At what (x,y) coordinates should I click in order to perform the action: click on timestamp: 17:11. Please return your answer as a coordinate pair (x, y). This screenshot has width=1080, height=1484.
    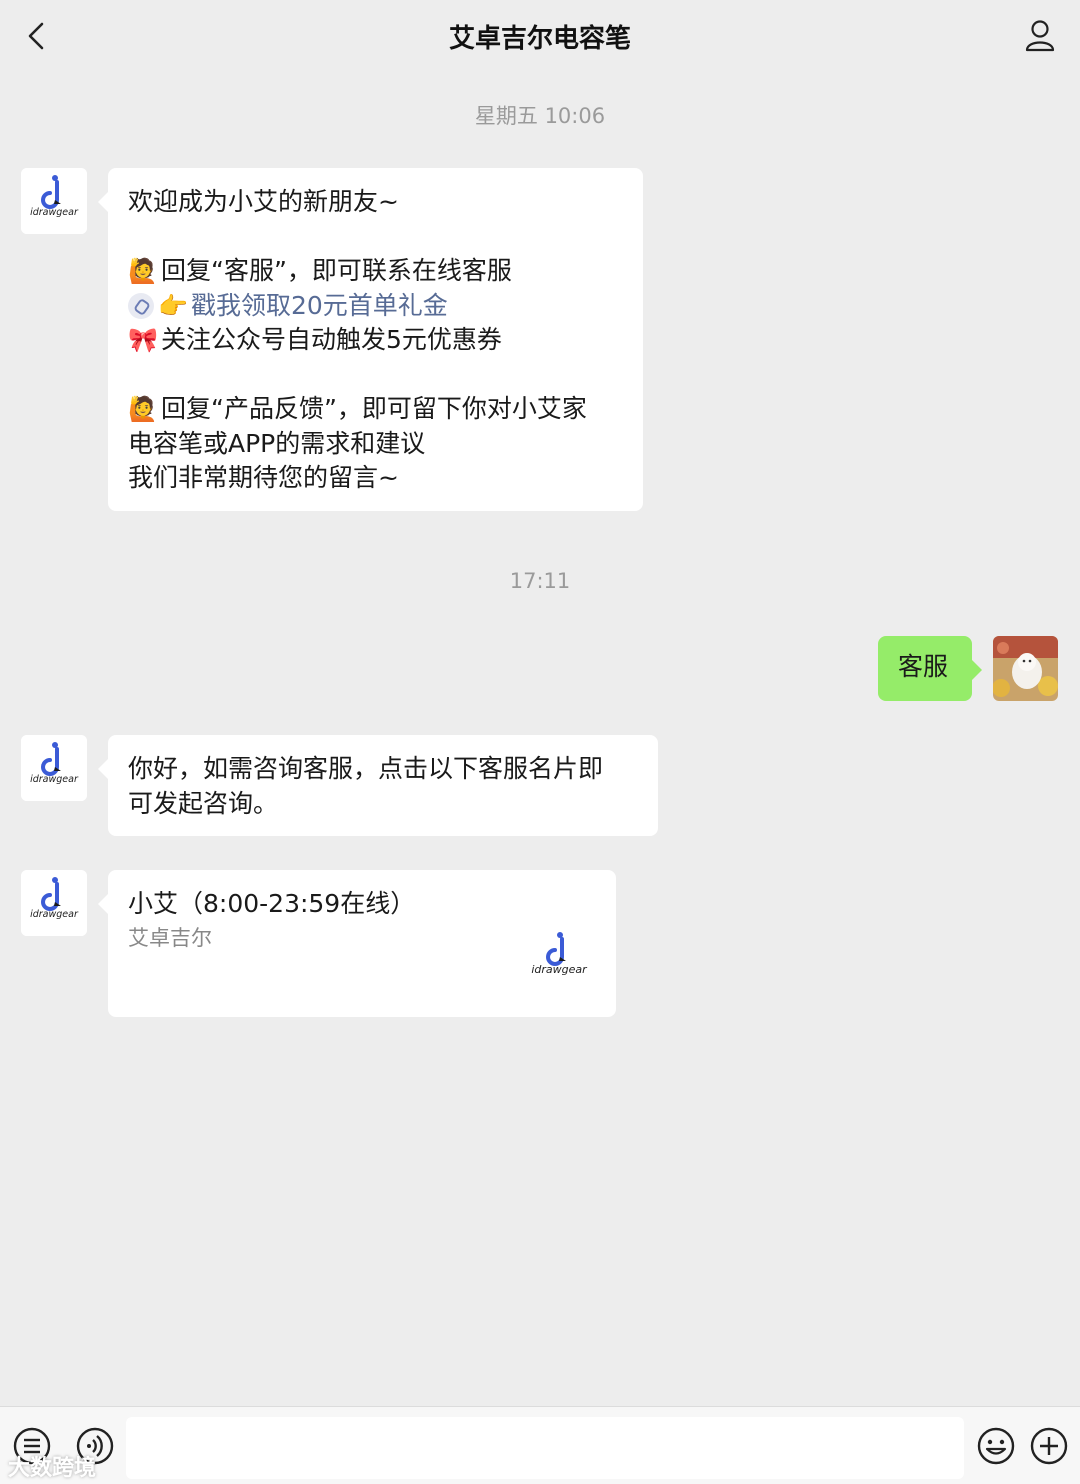
    Looking at the image, I should click on (540, 581).